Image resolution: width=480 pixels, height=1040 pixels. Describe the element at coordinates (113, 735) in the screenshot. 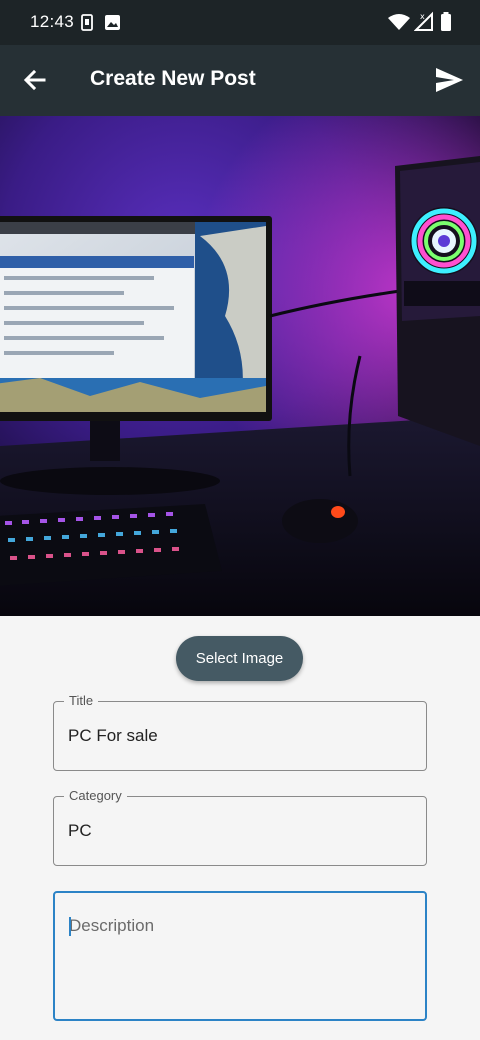

I see `title-field-value: PC For sale` at that location.